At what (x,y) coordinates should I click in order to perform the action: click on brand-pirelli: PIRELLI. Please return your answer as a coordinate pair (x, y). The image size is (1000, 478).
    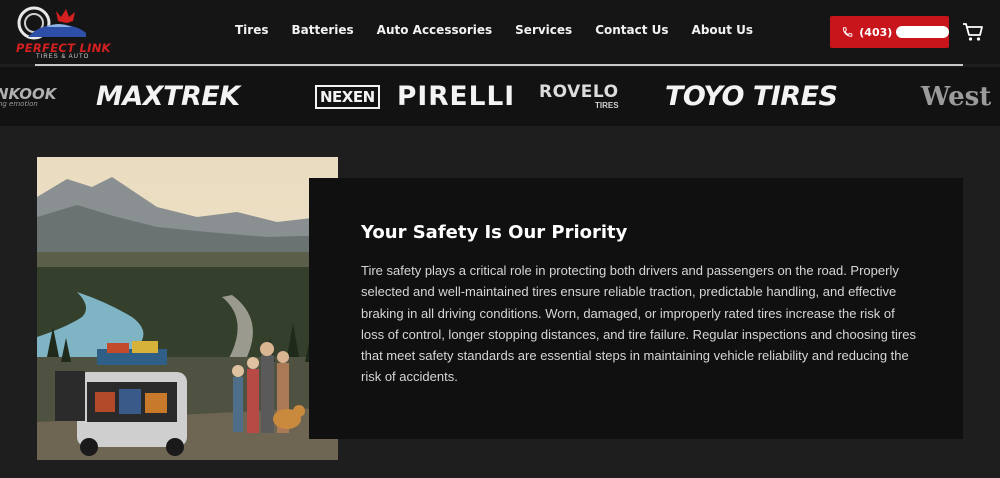
    Looking at the image, I should click on (456, 96).